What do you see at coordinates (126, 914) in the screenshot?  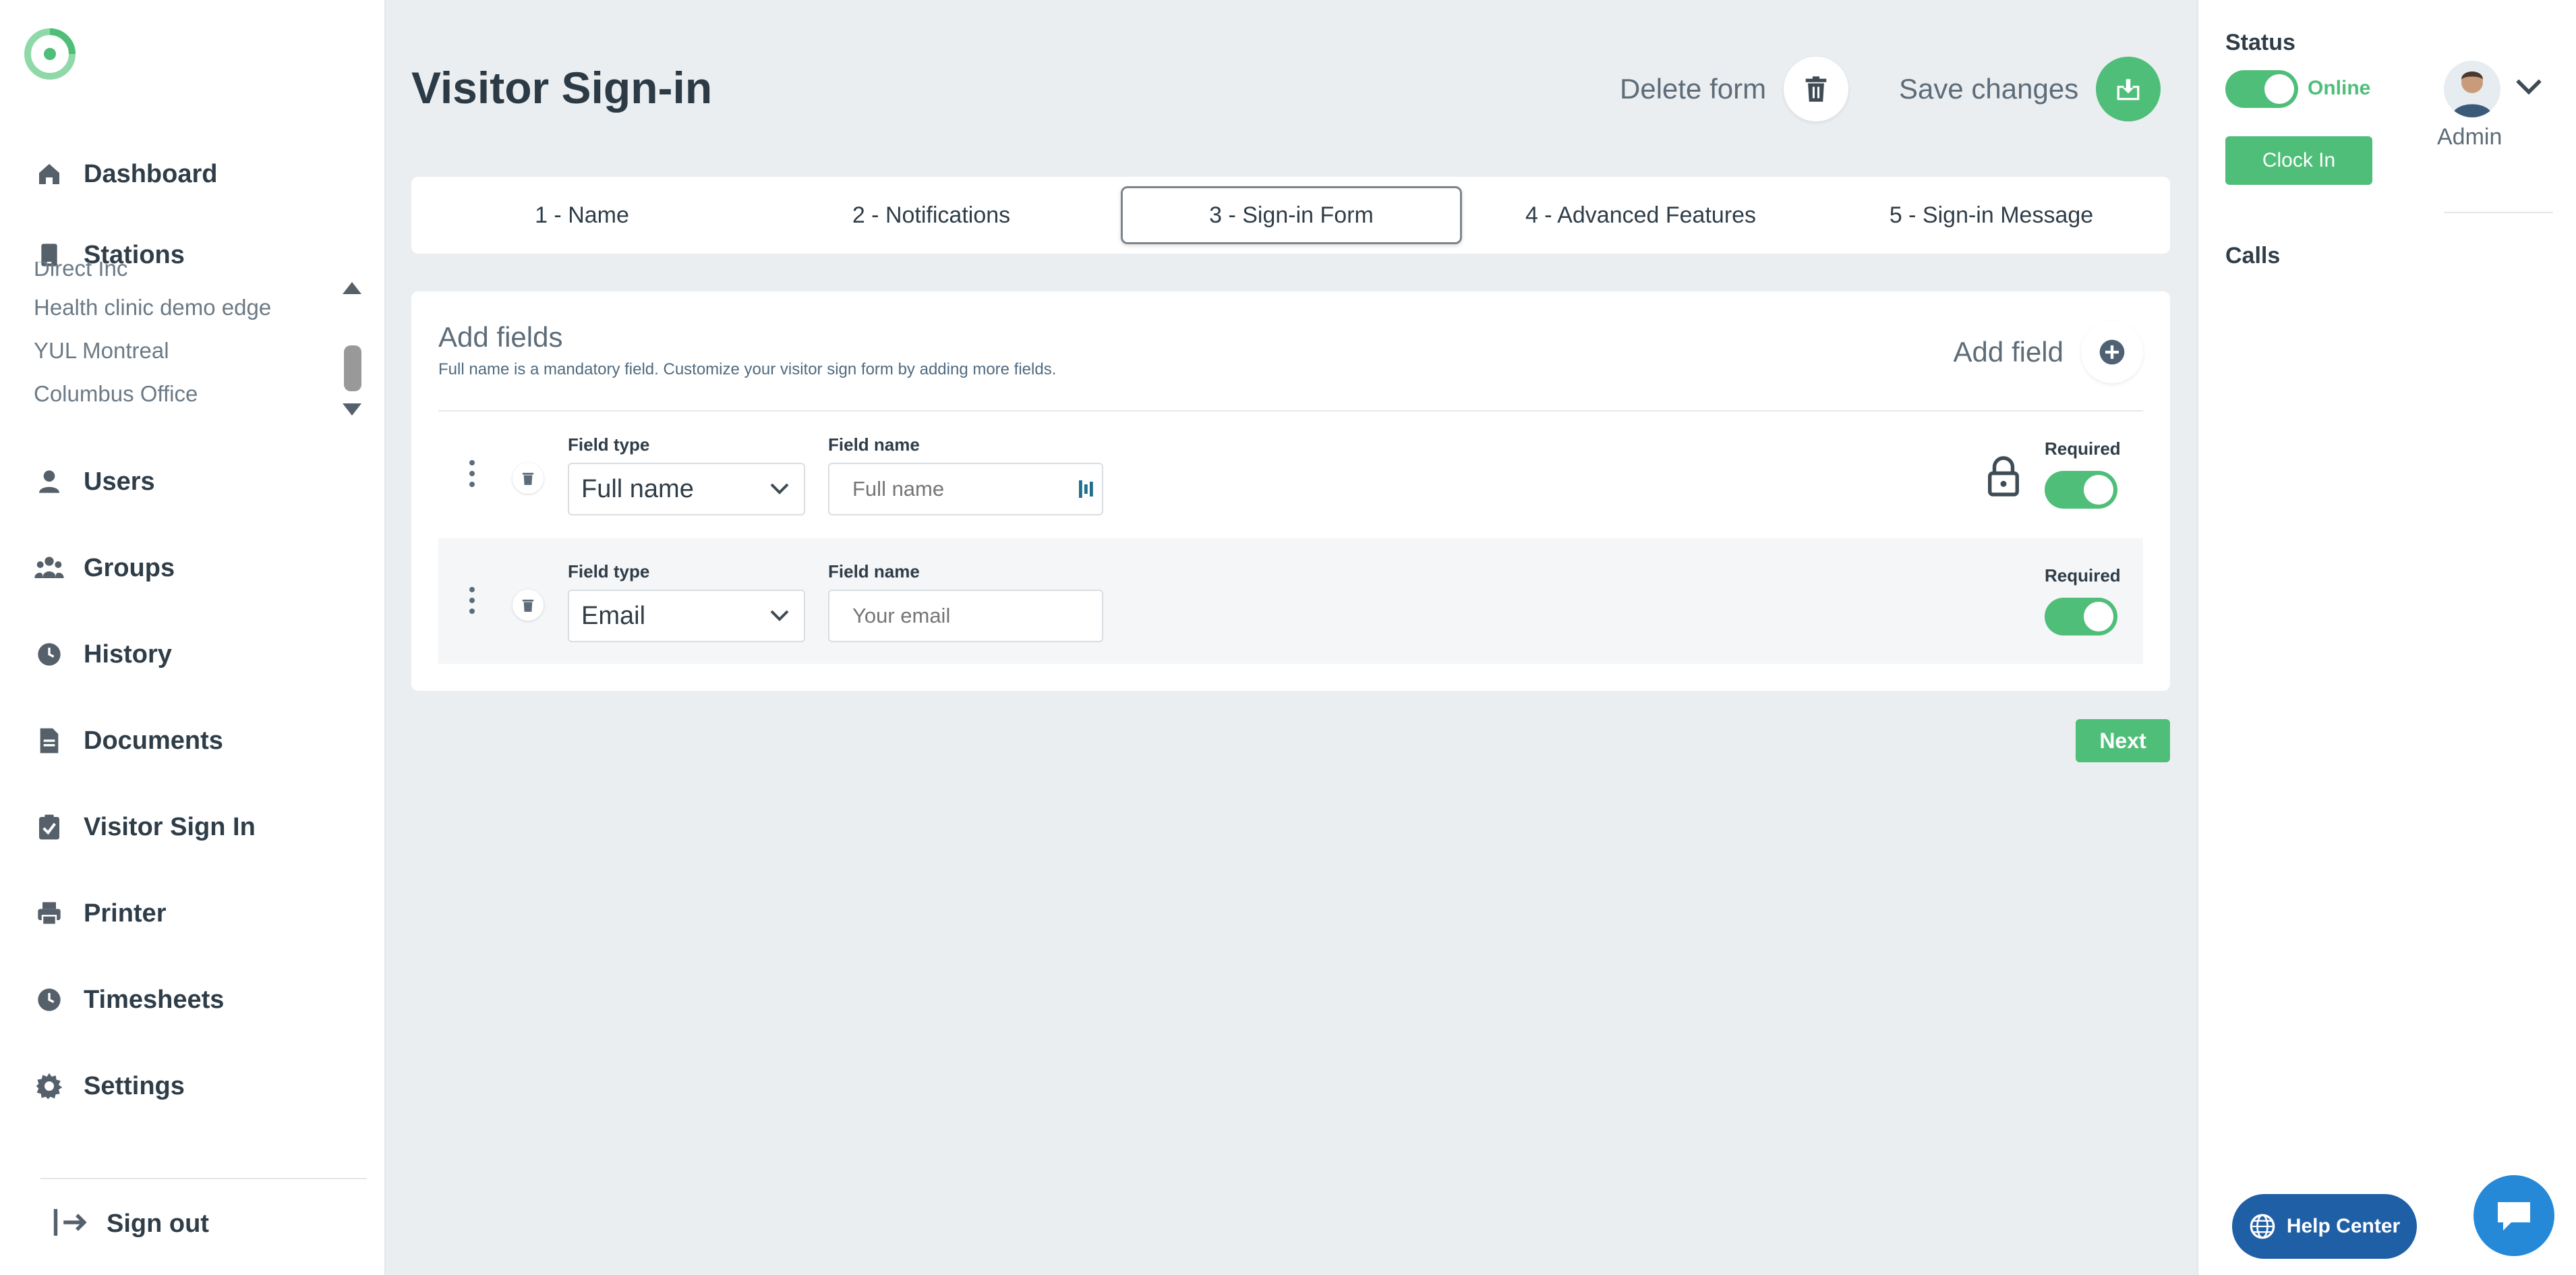 I see `nav-label: Printer` at bounding box center [126, 914].